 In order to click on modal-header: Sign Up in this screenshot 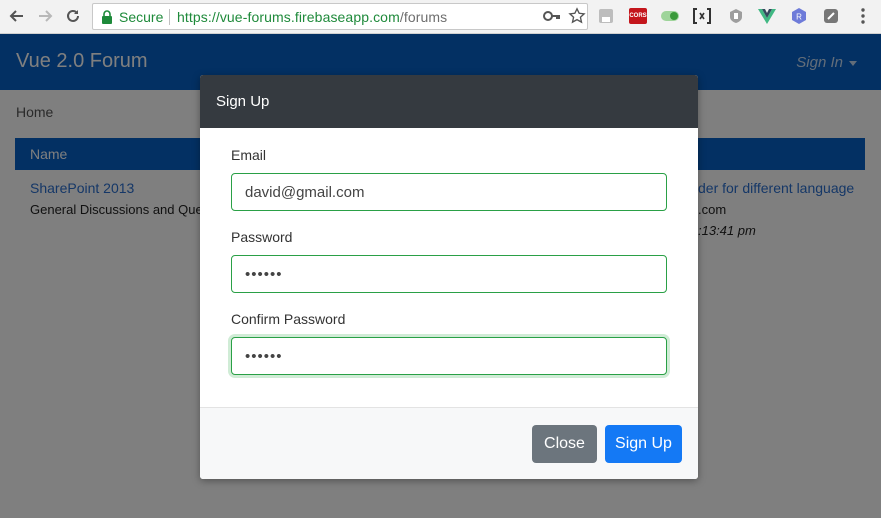, I will do `click(449, 101)`.